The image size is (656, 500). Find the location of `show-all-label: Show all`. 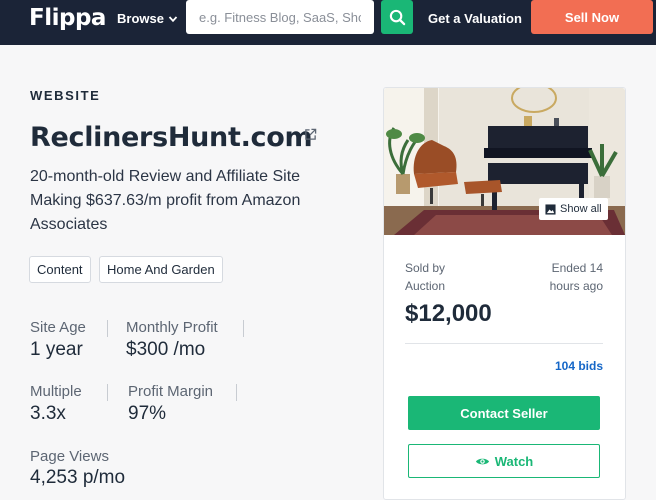

show-all-label: Show all is located at coordinates (581, 209).